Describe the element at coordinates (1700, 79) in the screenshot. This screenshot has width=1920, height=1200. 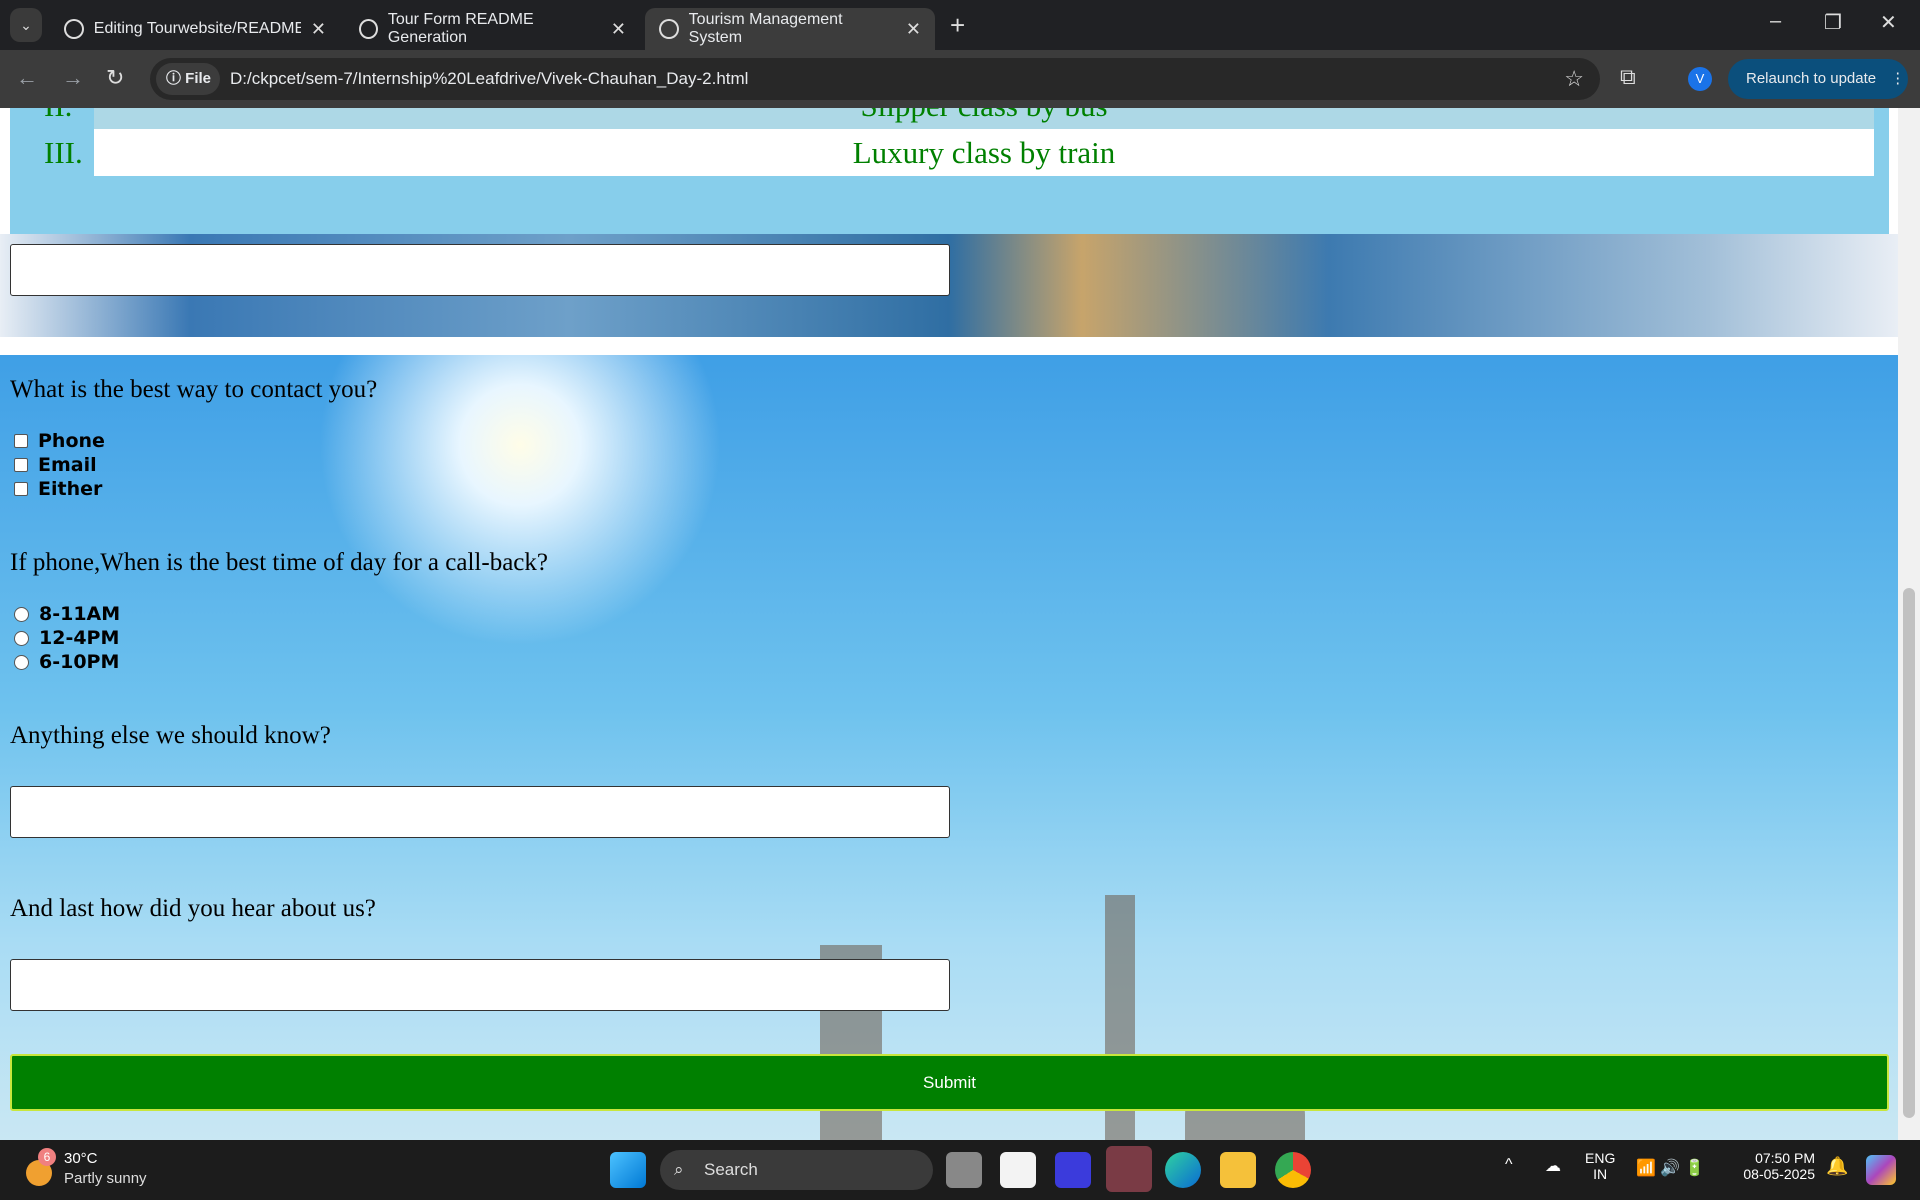
I see `profile-avatar: V` at that location.